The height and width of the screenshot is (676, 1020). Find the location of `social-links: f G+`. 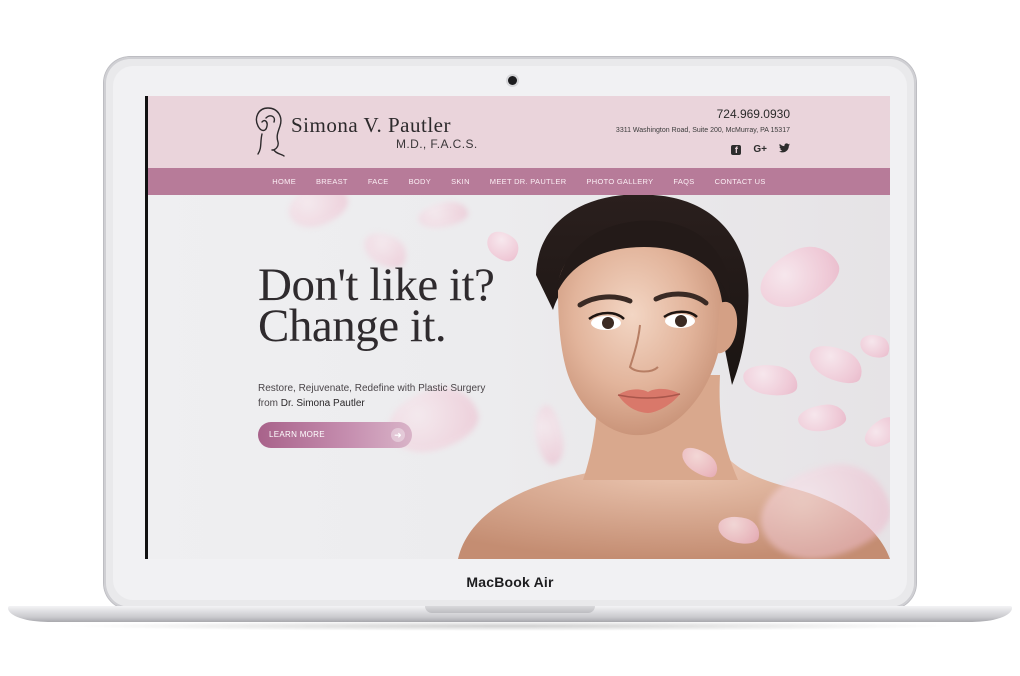

social-links: f G+ is located at coordinates (760, 150).